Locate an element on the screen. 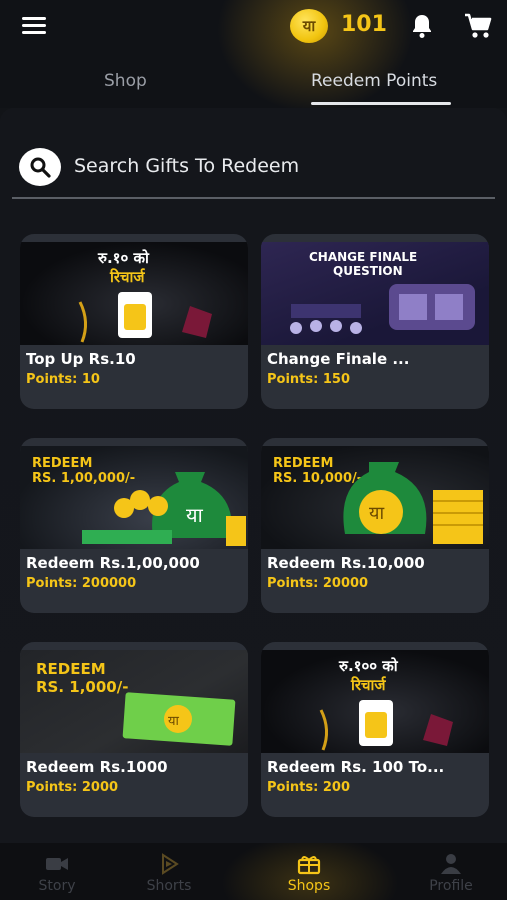 This screenshot has width=507, height=900. points-balance: 101 is located at coordinates (364, 24).